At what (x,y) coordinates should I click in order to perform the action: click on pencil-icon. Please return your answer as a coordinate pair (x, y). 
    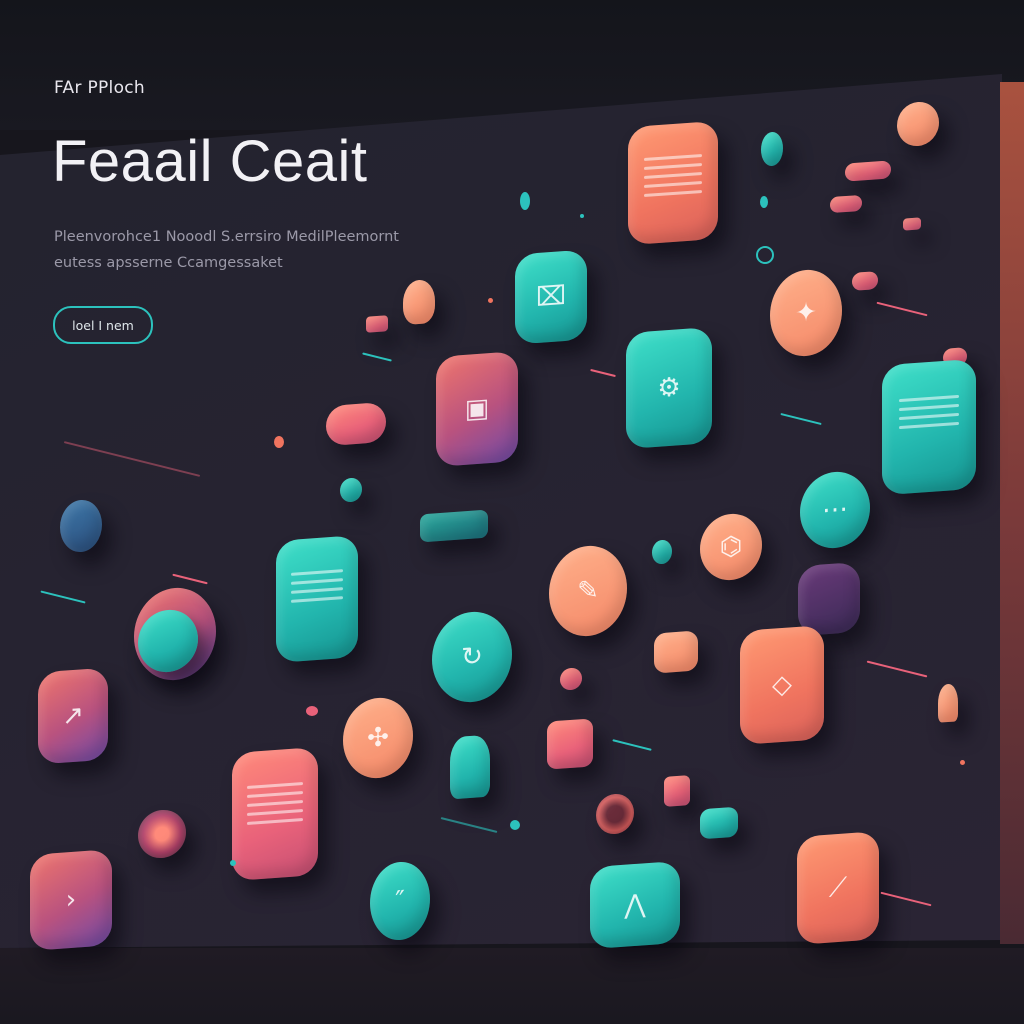
    Looking at the image, I should click on (719, 823).